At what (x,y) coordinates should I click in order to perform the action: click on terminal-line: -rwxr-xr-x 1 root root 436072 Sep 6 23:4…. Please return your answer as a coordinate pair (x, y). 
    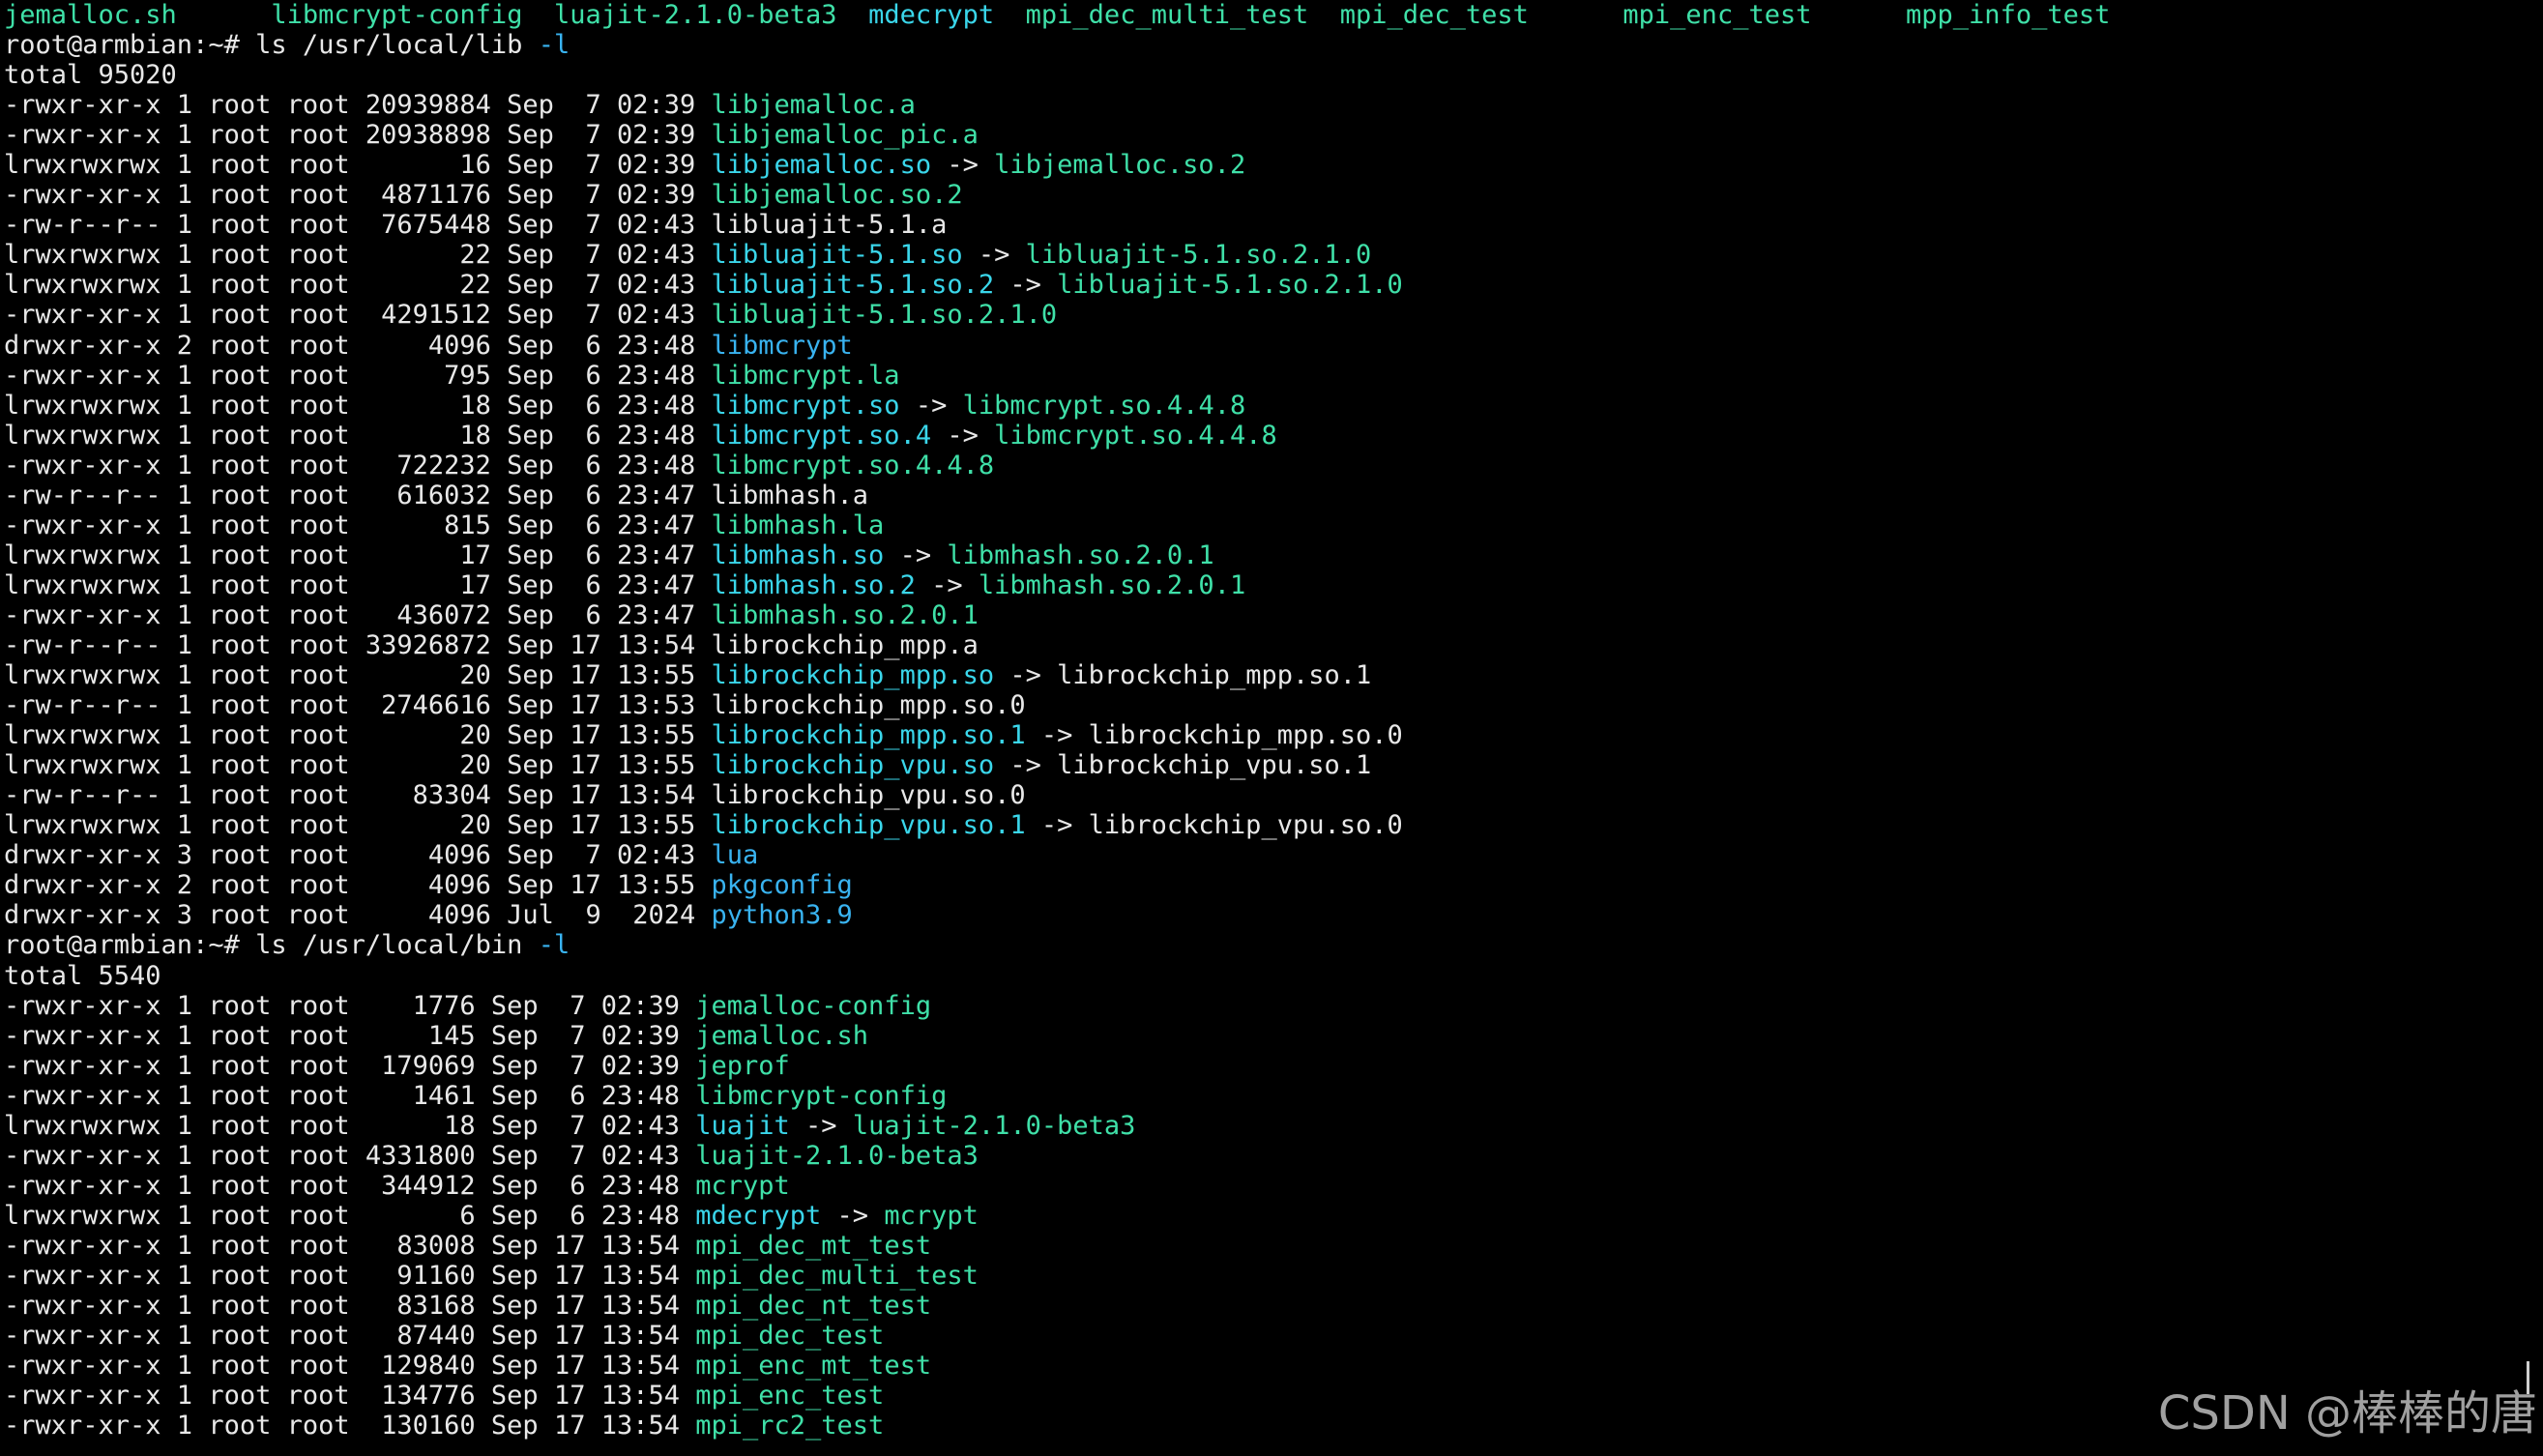
    Looking at the image, I should click on (1273, 615).